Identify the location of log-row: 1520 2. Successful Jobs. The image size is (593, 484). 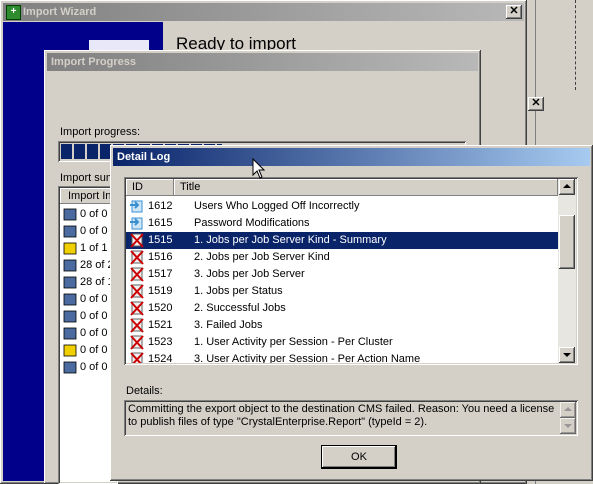
(342, 308).